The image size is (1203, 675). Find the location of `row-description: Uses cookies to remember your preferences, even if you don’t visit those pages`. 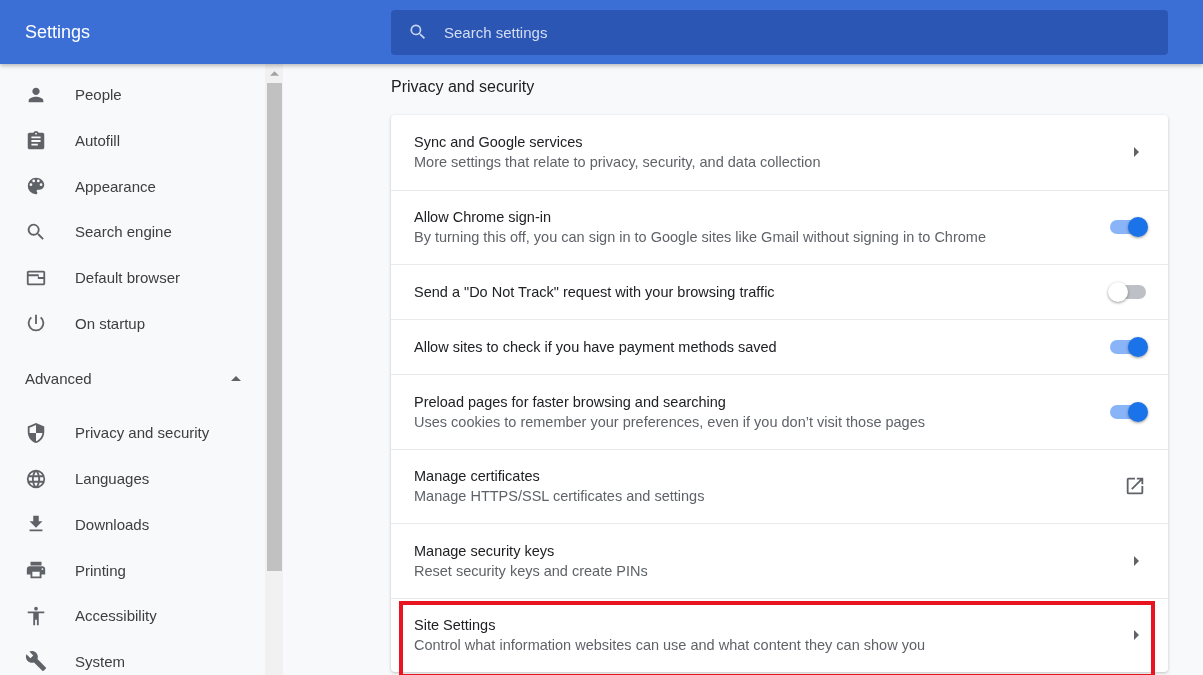

row-description: Uses cookies to remember your preferences, even if you don’t visit those pages is located at coordinates (670, 421).